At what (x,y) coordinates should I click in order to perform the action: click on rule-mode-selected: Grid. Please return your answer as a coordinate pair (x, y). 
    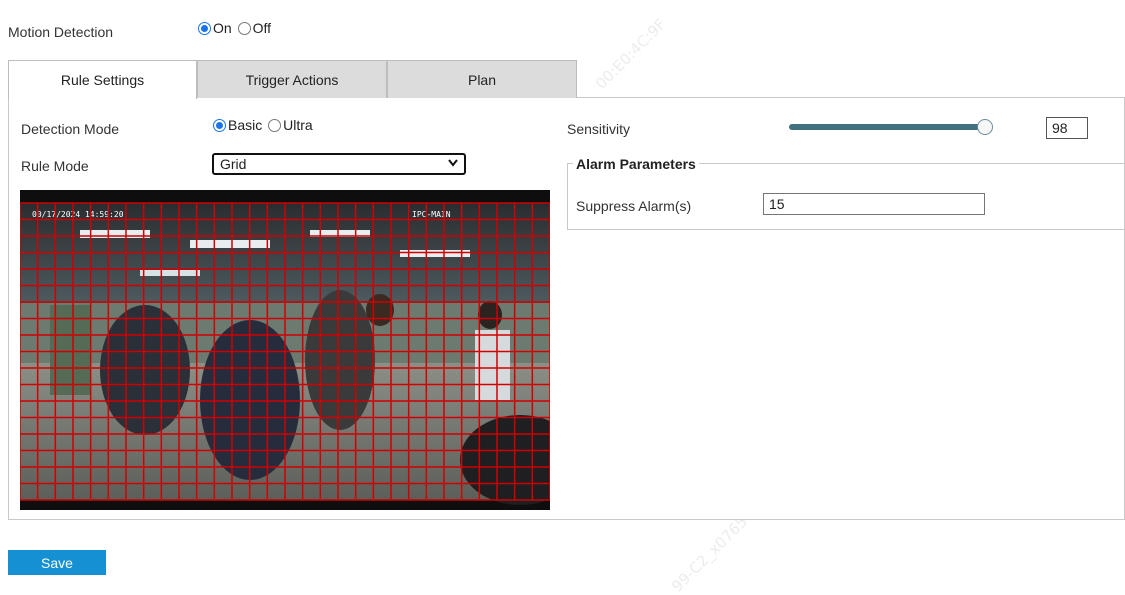
    Looking at the image, I should click on (233, 164).